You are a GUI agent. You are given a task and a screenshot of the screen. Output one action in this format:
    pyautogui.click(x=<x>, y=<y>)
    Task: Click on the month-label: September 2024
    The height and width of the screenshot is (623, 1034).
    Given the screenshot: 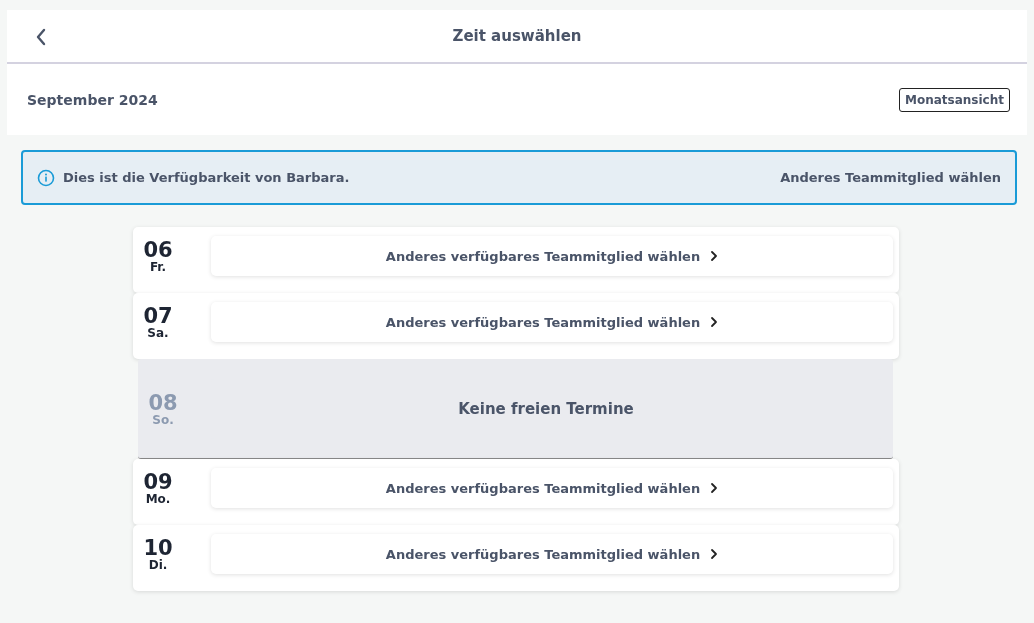 What is the action you would take?
    pyautogui.click(x=92, y=99)
    